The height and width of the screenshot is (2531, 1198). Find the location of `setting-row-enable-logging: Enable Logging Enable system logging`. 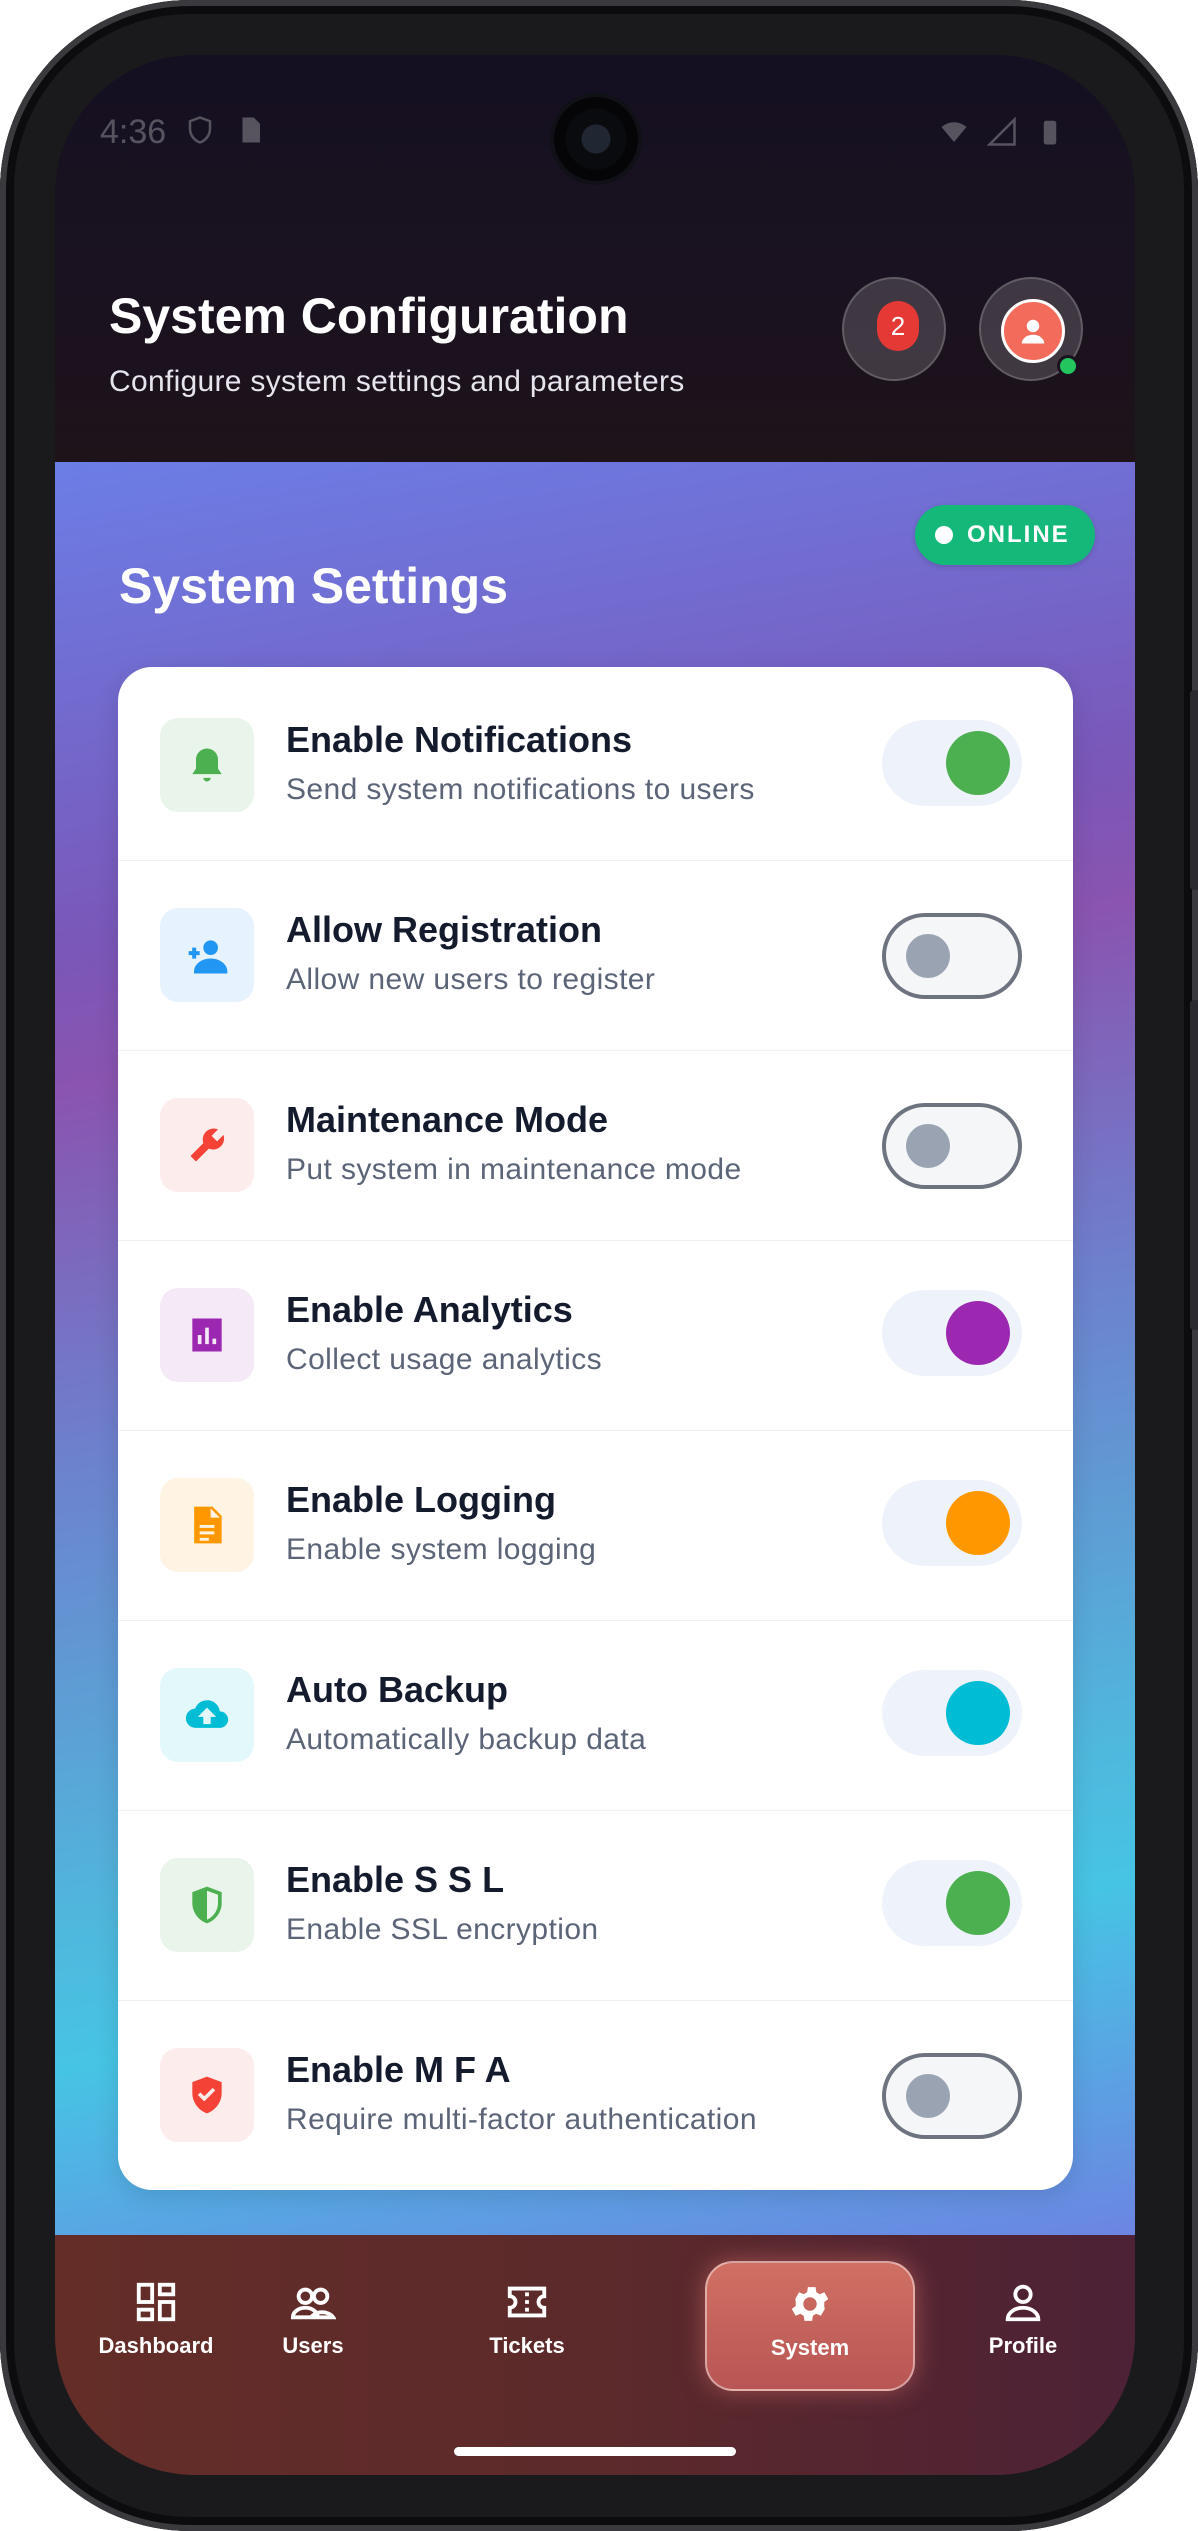

setting-row-enable-logging: Enable Logging Enable system logging is located at coordinates (595, 1526).